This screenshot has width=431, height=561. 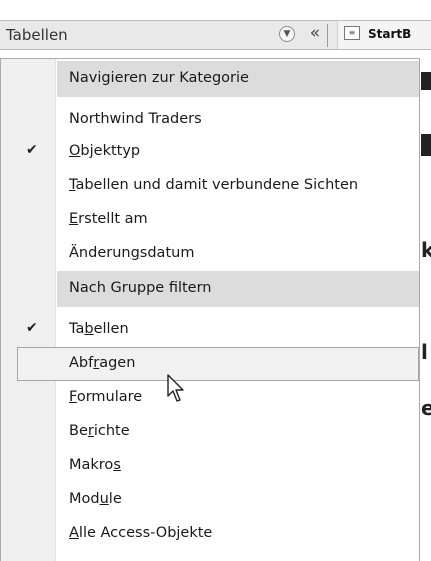 I want to click on navigation-pane-header: Tabellen ▼ « ≡ StartB, so click(x=215, y=35).